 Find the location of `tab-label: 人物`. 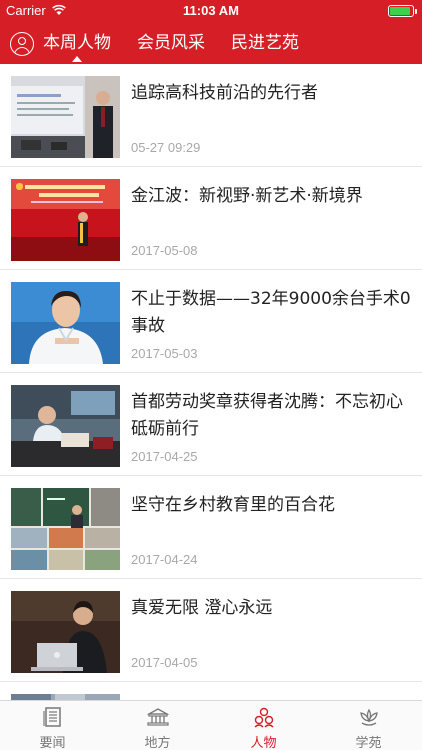

tab-label: 人物 is located at coordinates (263, 743).